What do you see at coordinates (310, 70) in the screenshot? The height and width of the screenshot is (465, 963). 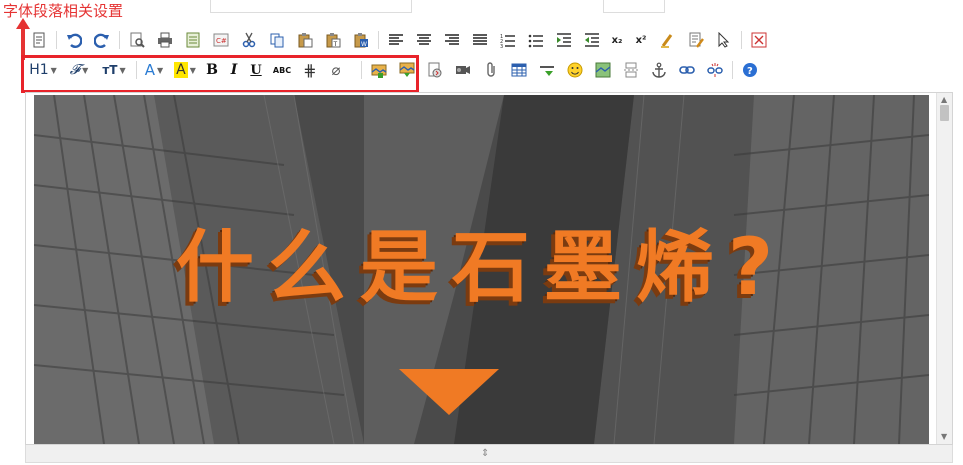 I see `line-height-button: ⋕` at bounding box center [310, 70].